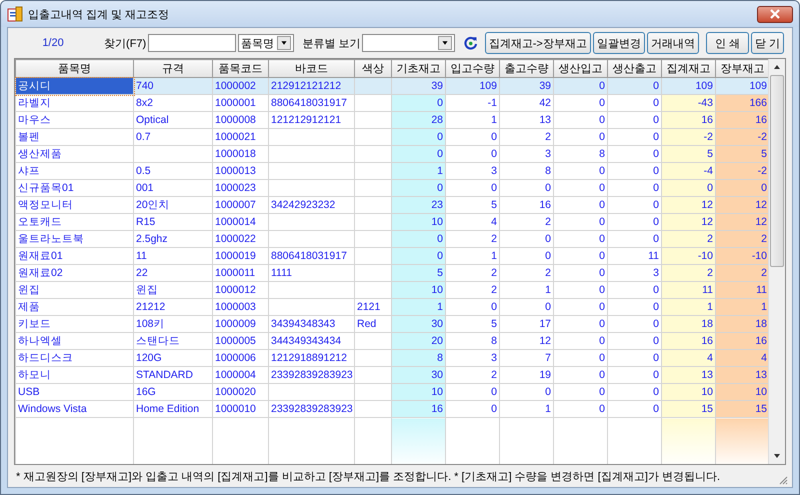 The height and width of the screenshot is (495, 800). What do you see at coordinates (777, 171) in the screenshot?
I see `scrollbar-thumb` at bounding box center [777, 171].